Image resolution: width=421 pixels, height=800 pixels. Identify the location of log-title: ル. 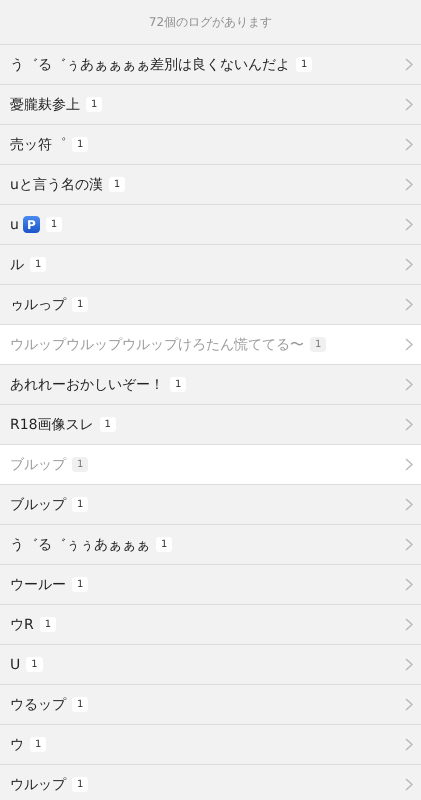
(17, 265).